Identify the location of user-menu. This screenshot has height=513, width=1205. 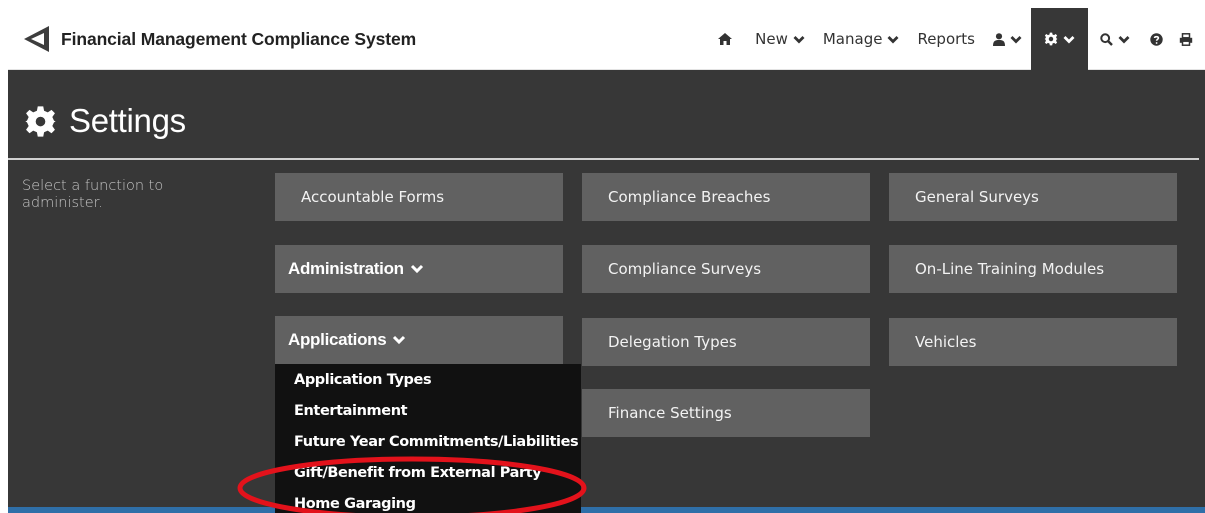
(1007, 39).